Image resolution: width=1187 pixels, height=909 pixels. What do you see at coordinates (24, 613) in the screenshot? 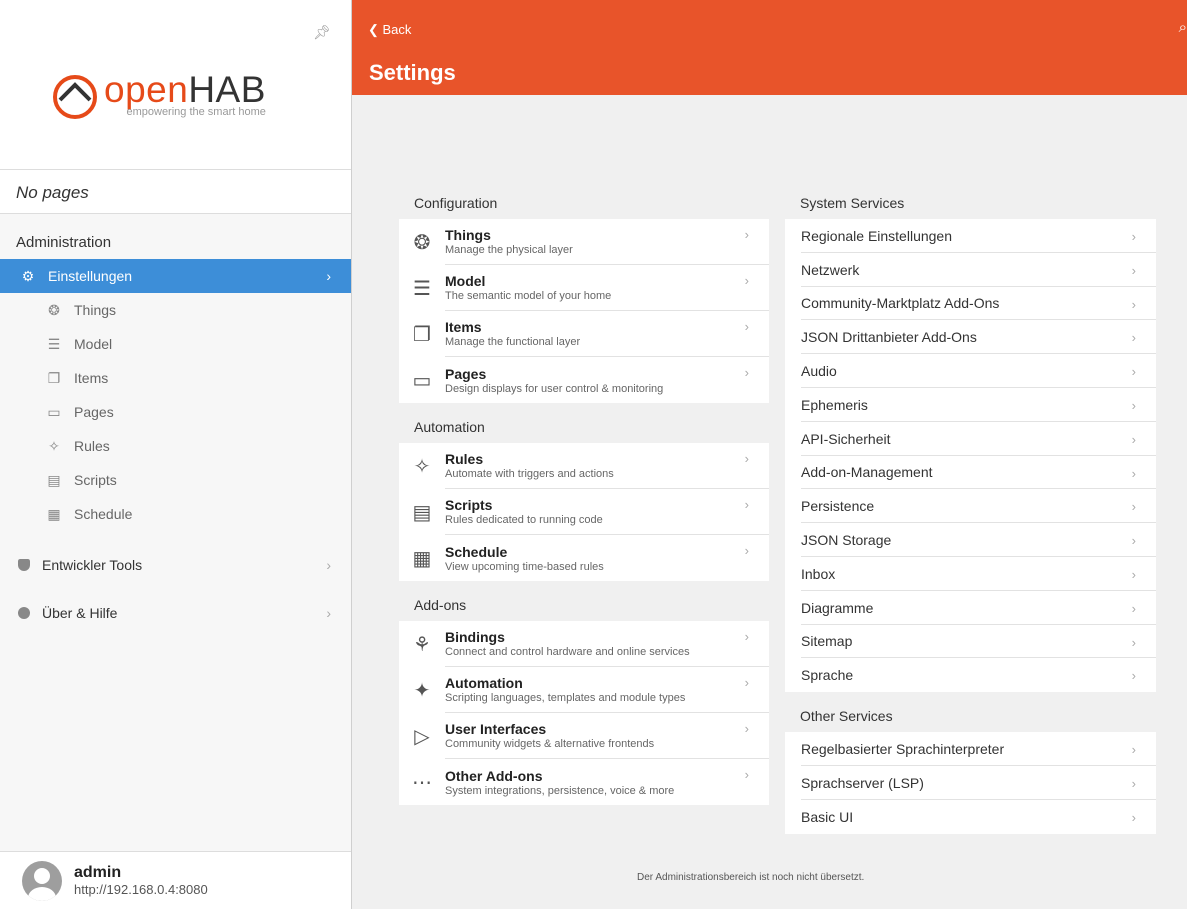
I see `help-icon` at bounding box center [24, 613].